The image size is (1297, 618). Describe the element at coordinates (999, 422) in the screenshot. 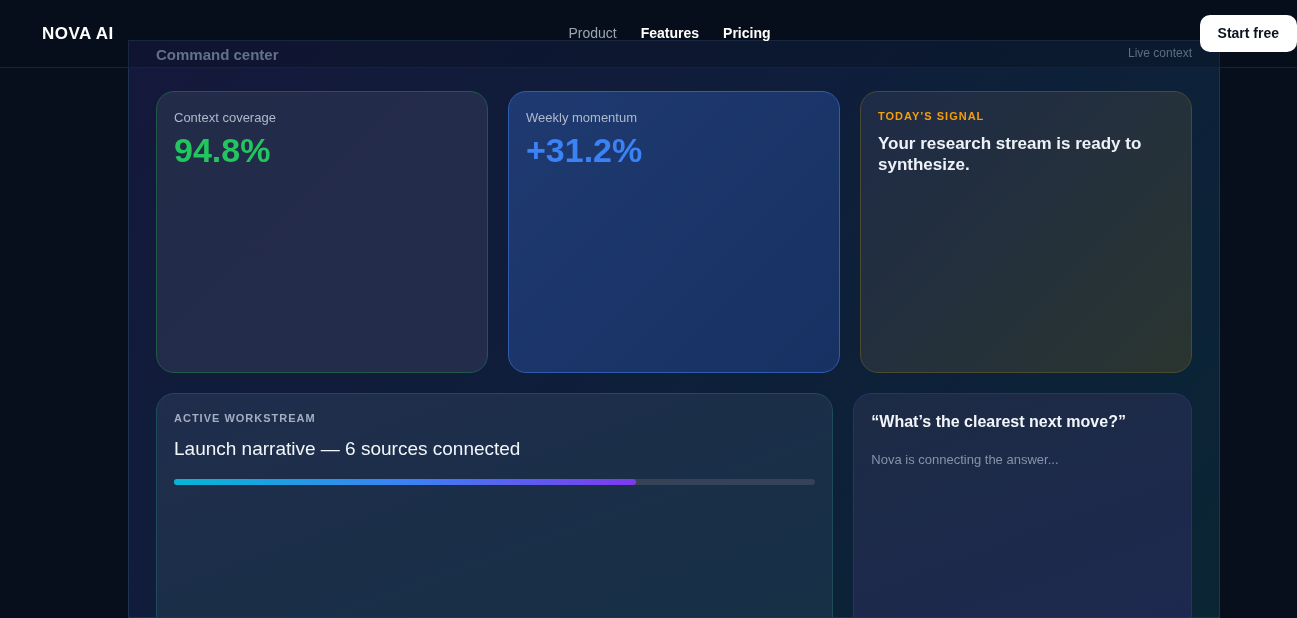

I see `question-text: “What’s the clearest next move?”` at that location.